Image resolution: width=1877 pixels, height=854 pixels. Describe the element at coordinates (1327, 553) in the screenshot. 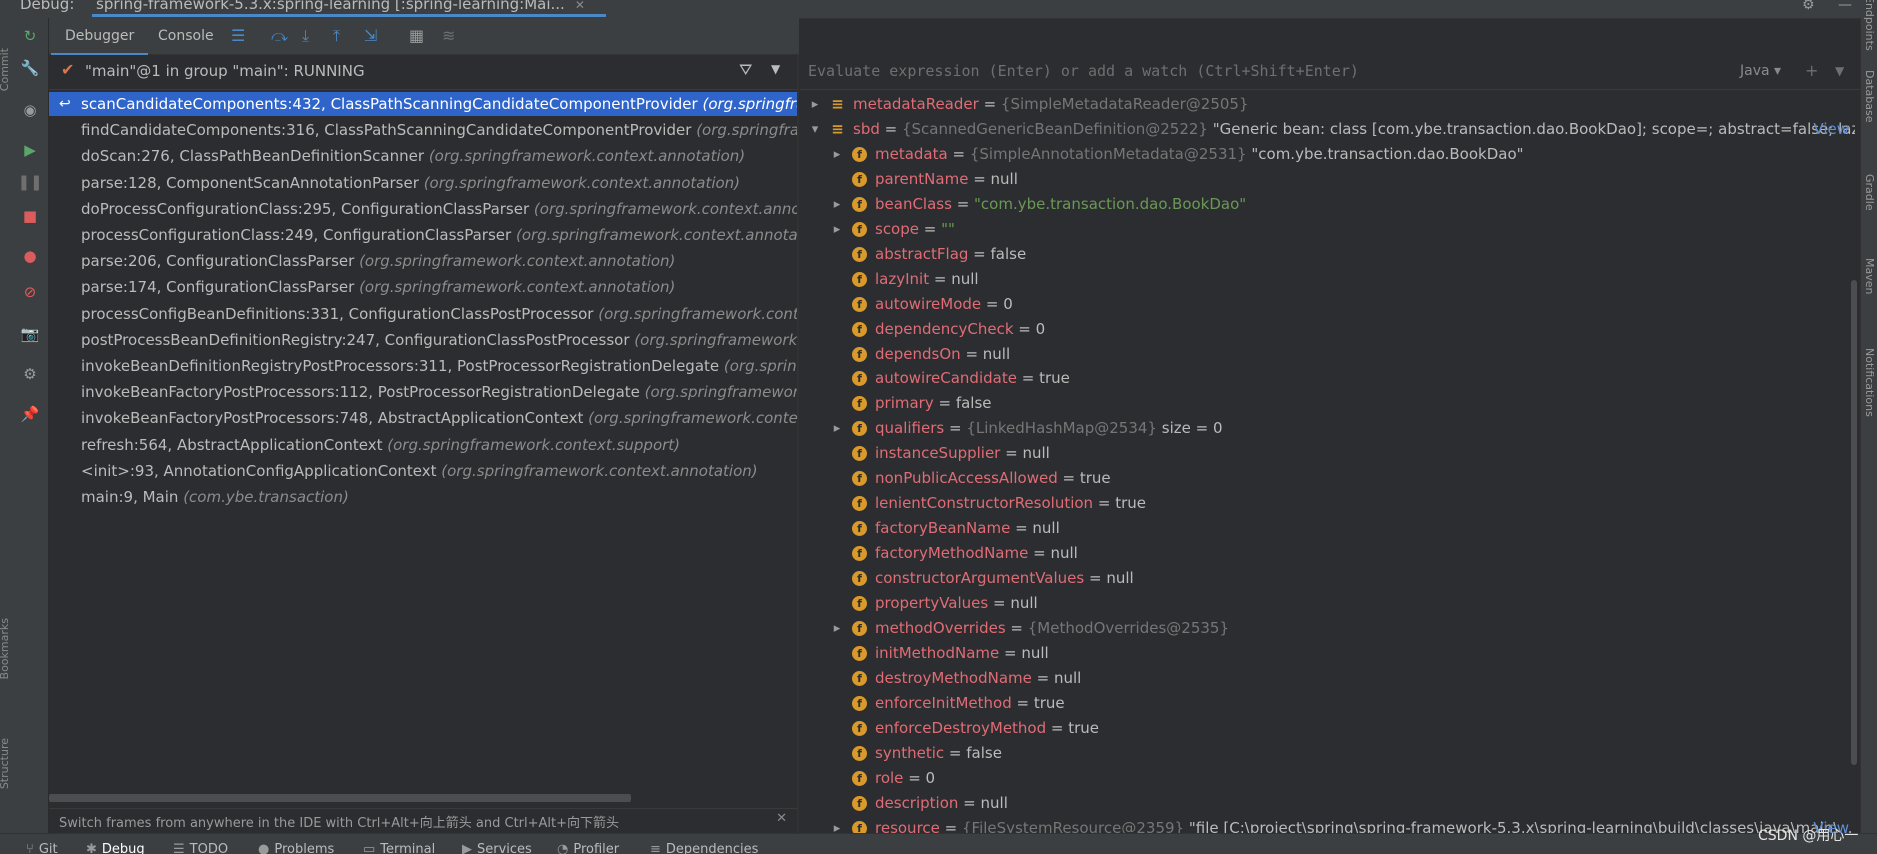

I see `variable-row: f factoryMethodName = null` at that location.